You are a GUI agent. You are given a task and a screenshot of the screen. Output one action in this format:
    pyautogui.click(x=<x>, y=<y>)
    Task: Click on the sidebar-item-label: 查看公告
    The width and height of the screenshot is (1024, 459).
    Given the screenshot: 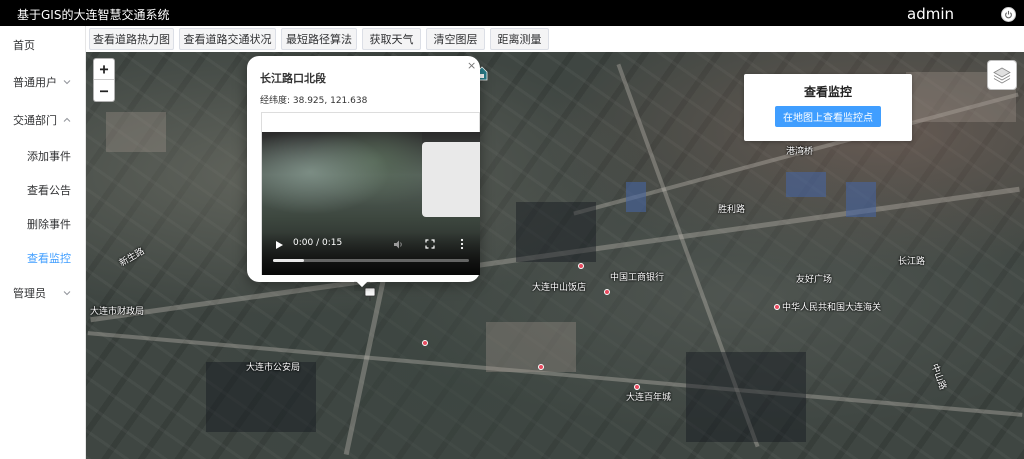 What is the action you would take?
    pyautogui.click(x=49, y=190)
    